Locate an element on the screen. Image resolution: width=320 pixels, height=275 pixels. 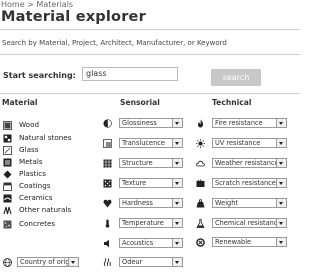
material-label: Ceramics is located at coordinates (36, 197).